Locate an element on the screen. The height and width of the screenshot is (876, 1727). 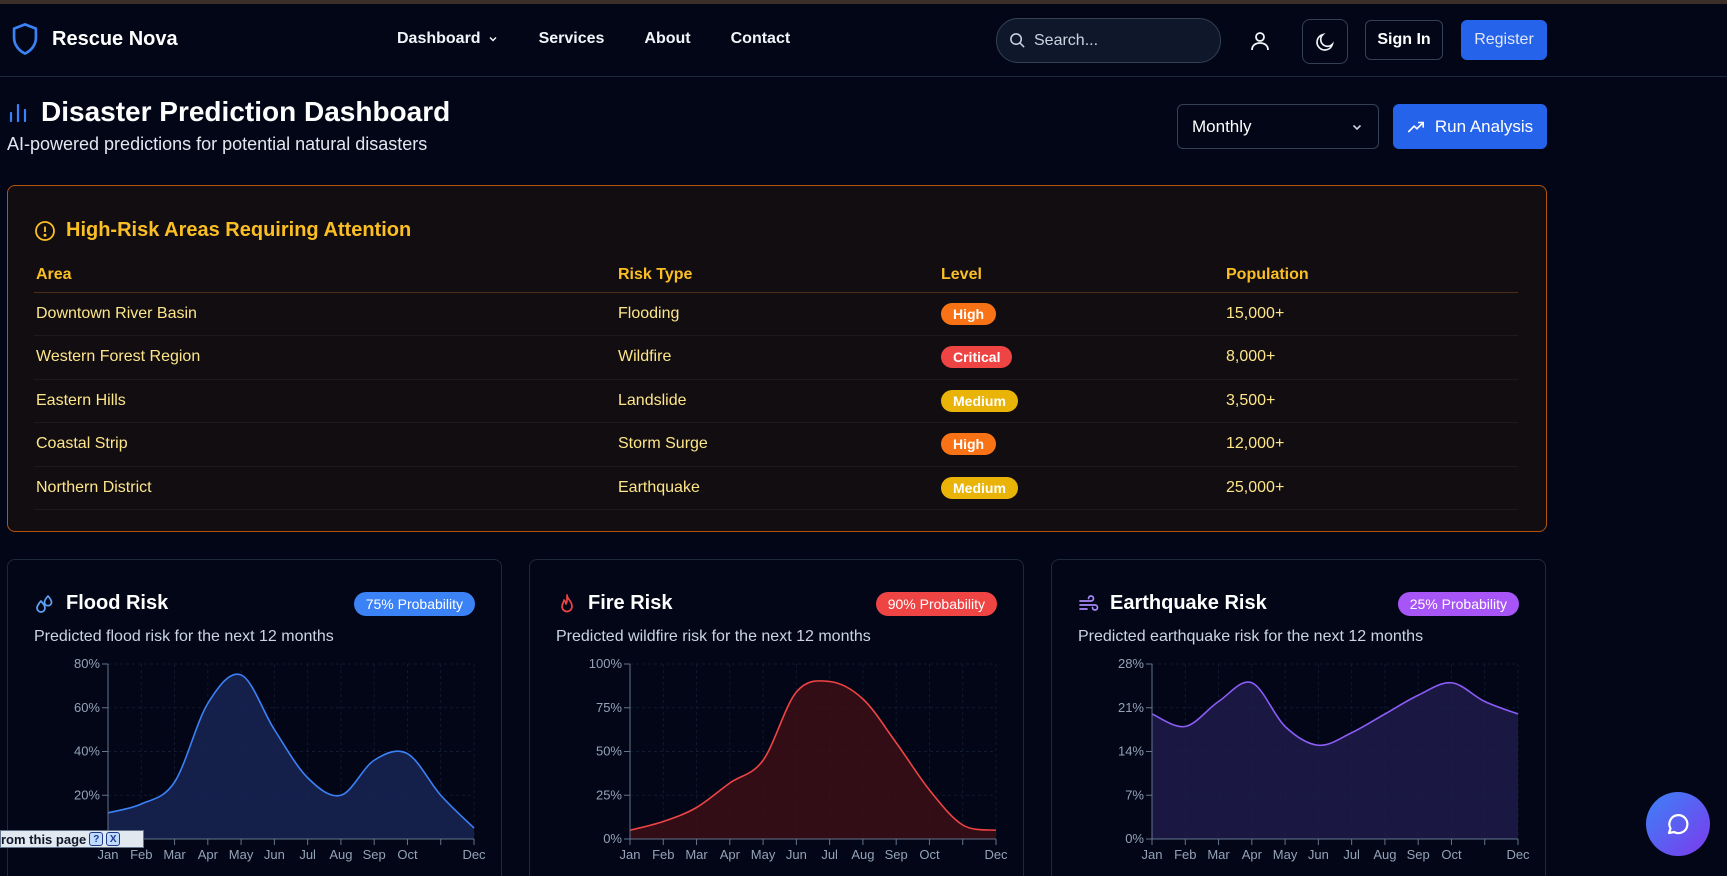
nav-about: About is located at coordinates (667, 39).